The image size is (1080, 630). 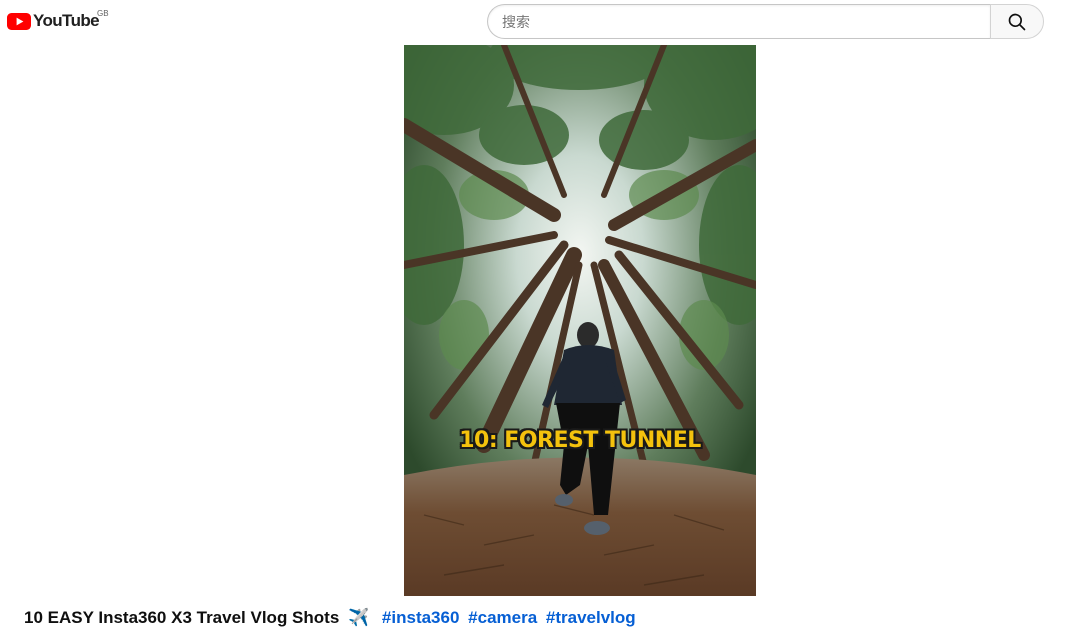 I want to click on search-input, so click(x=738, y=21).